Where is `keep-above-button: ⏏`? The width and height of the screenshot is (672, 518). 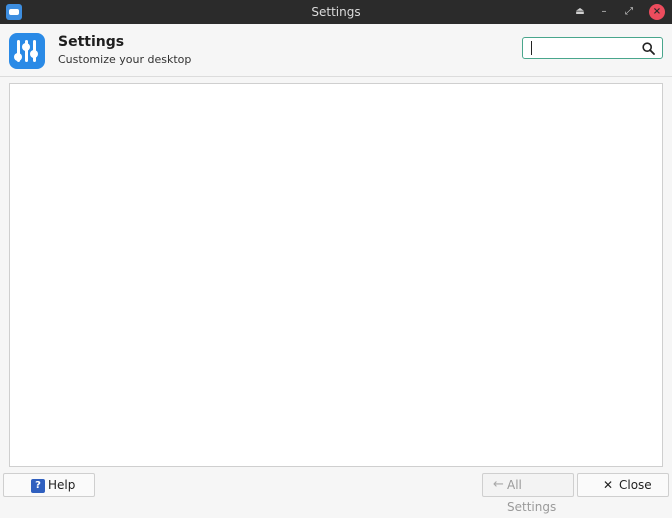
keep-above-button: ⏏ is located at coordinates (580, 12).